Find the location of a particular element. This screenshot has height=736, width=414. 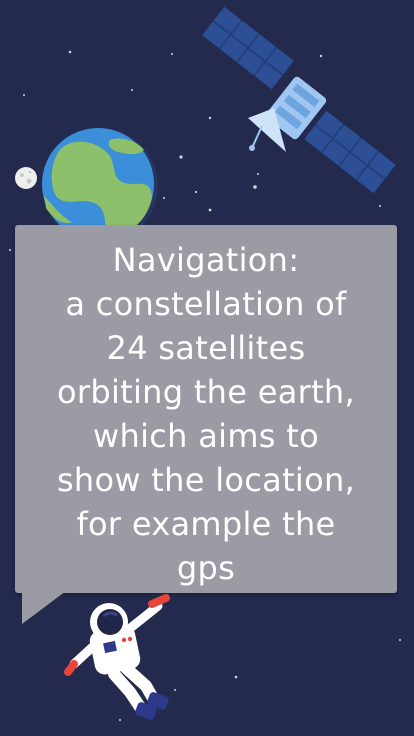

astronaut-icon is located at coordinates (117, 657).